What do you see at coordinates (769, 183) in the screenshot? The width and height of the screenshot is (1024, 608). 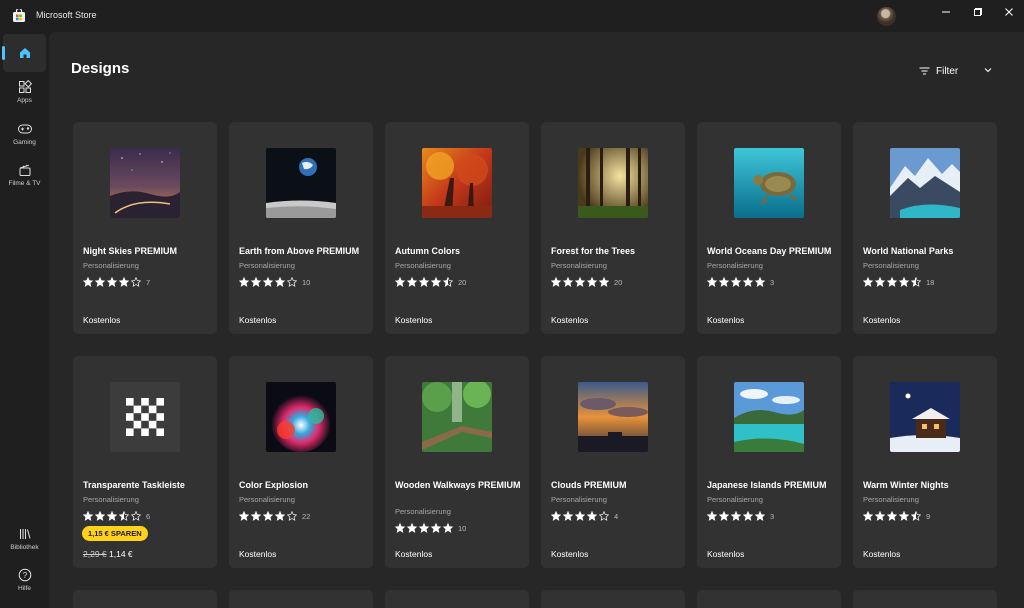 I see `thumbnail-world-oceans-day` at bounding box center [769, 183].